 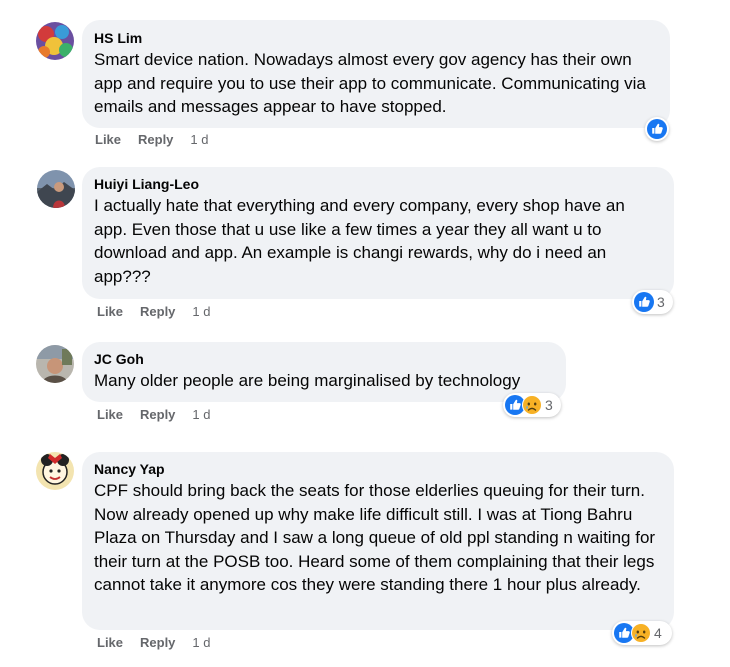 I want to click on reaction-count: 4, so click(x=658, y=633).